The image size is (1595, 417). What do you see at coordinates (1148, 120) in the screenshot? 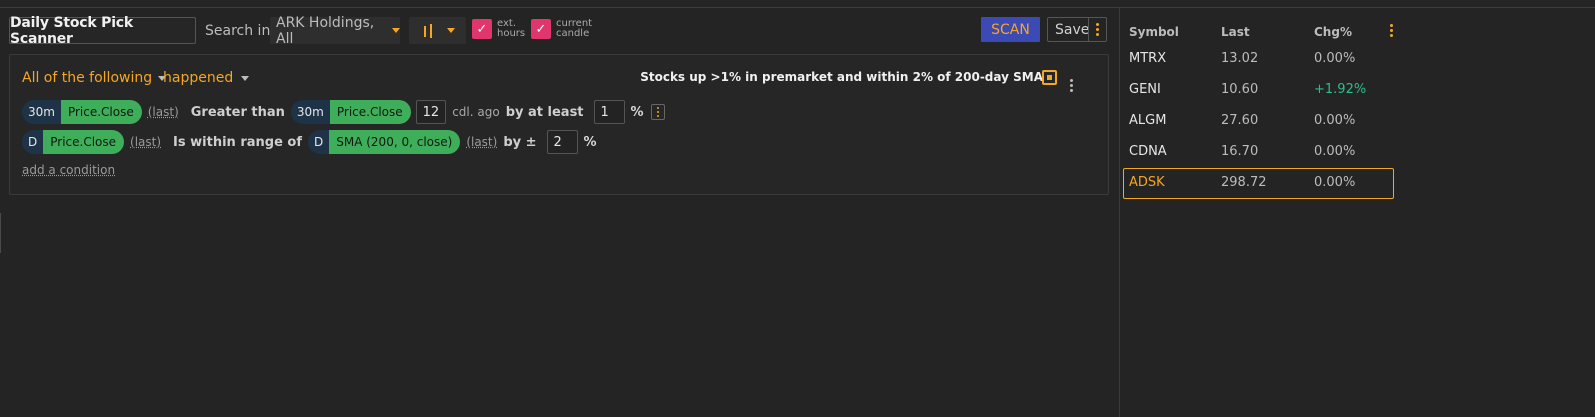
I see `symbol-cell: ALGM` at bounding box center [1148, 120].